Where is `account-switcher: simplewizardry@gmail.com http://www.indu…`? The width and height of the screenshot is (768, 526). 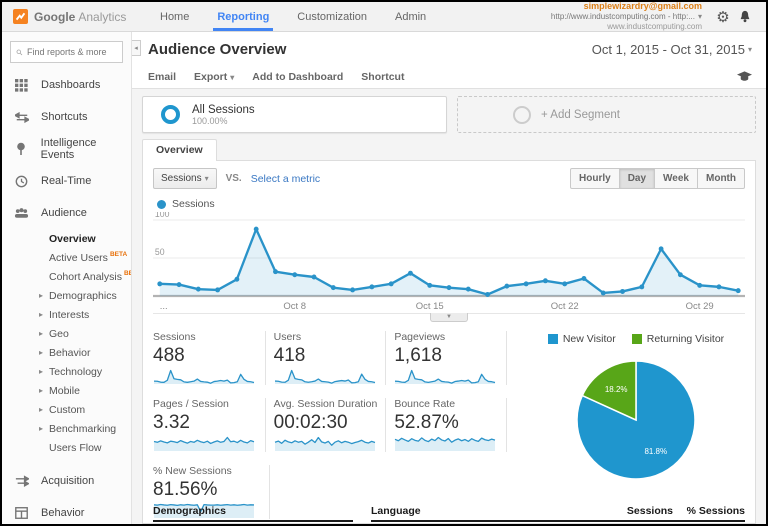 account-switcher: simplewizardry@gmail.com http://www.indu… is located at coordinates (626, 17).